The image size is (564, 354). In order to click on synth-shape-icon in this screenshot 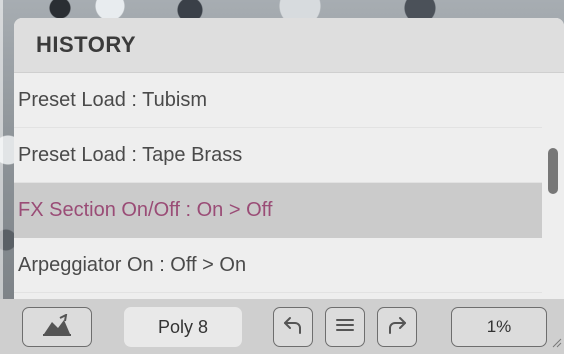, I will do `click(57, 326)`.